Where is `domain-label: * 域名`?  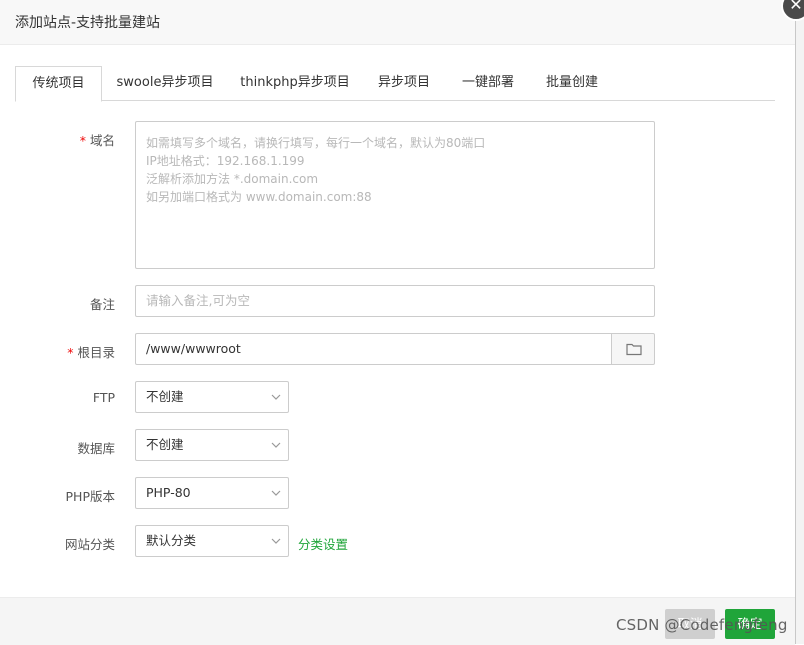
domain-label: * 域名 is located at coordinates (97, 140).